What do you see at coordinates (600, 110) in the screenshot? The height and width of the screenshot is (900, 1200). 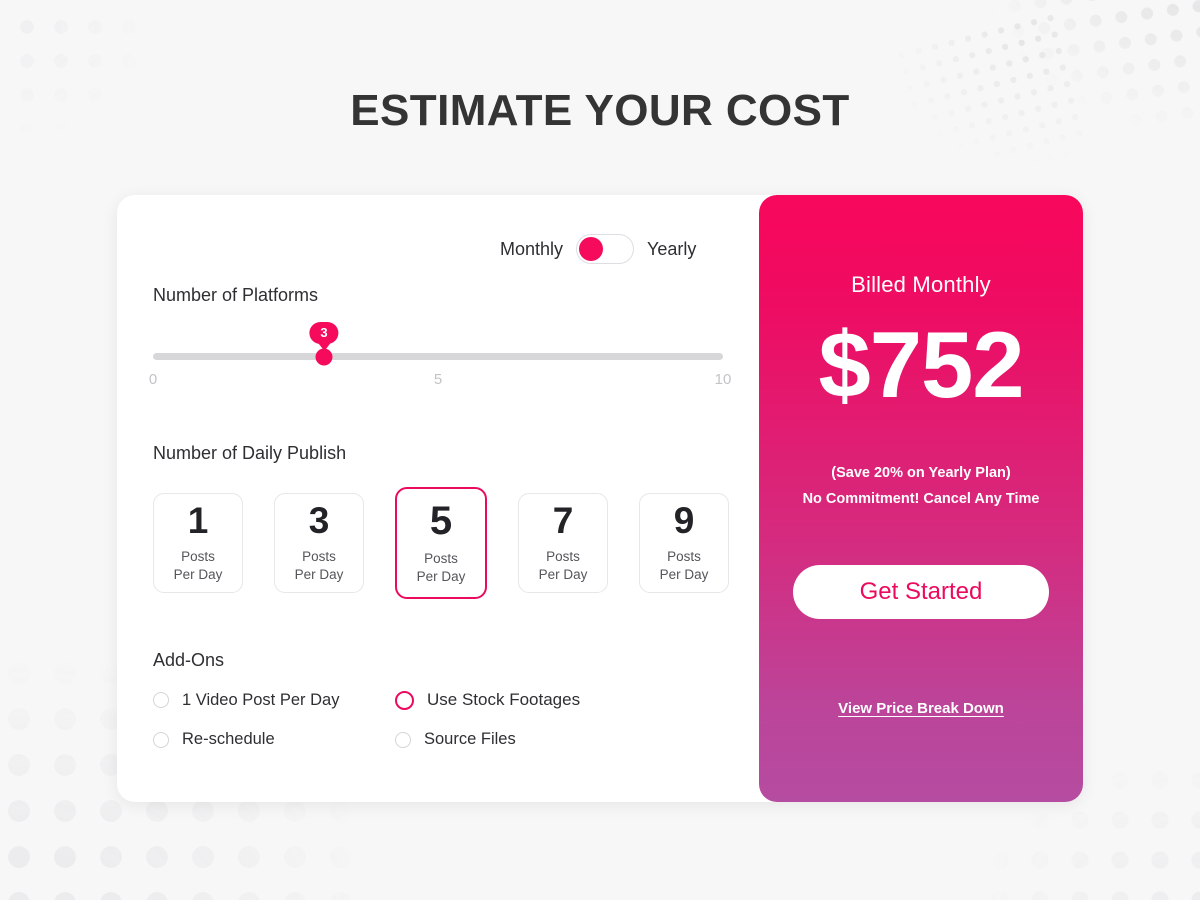 I see `page-title: ESTIMATE YOUR COST` at bounding box center [600, 110].